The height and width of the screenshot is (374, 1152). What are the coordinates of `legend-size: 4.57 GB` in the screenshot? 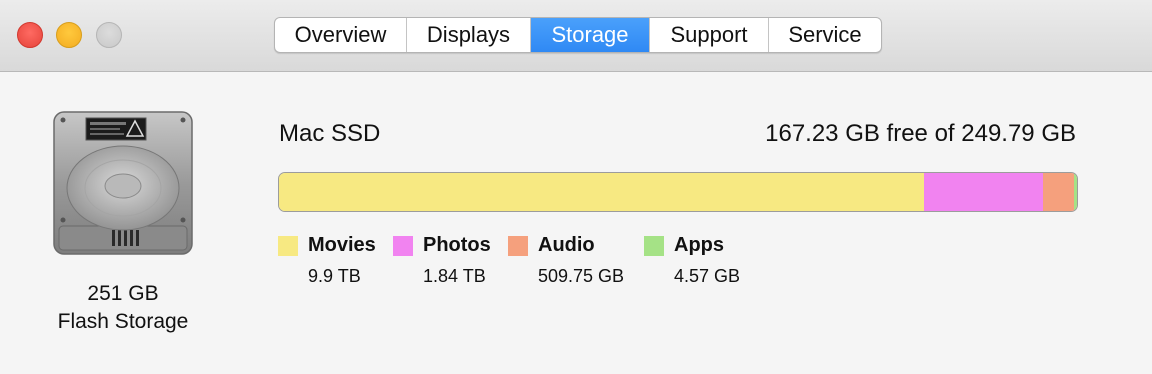 It's located at (707, 276).